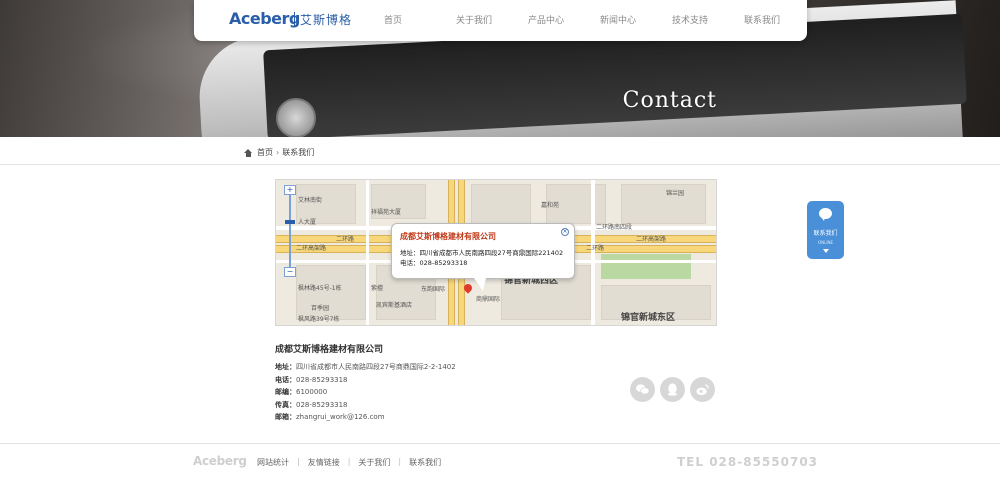 The width and height of the screenshot is (1000, 500). I want to click on breadcrumb-home: 首页, so click(265, 152).